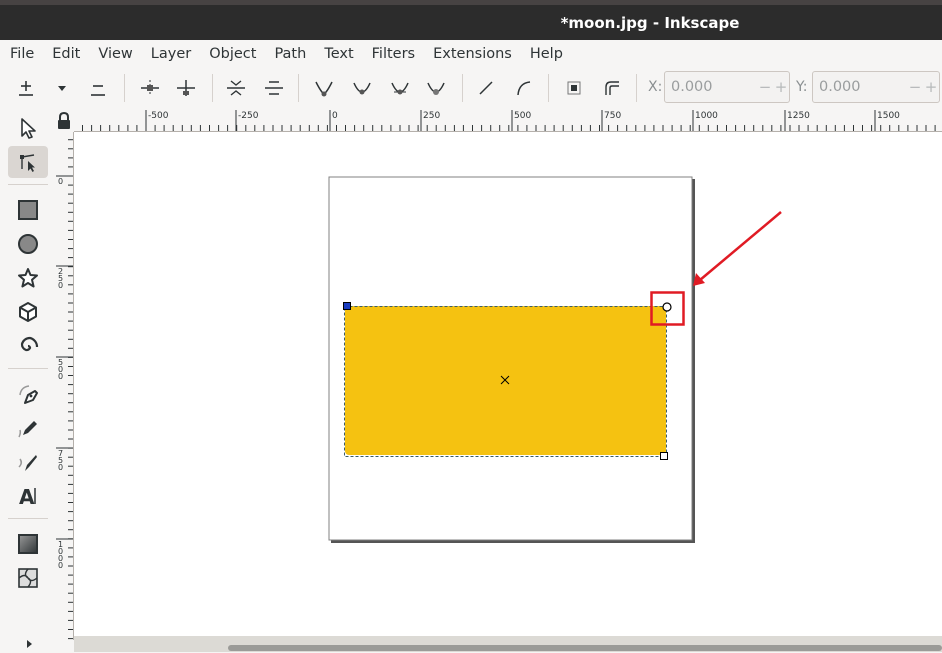  I want to click on 3d-box-tool-icon, so click(28, 312).